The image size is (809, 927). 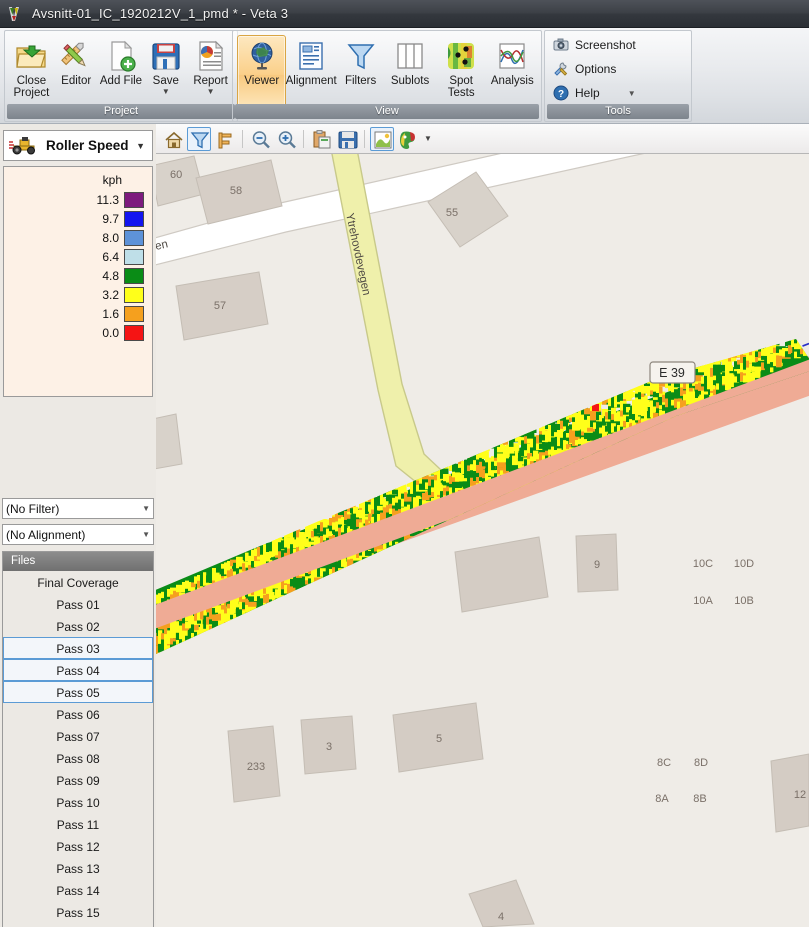 I want to click on legend-unit-label: kph, so click(x=112, y=180).